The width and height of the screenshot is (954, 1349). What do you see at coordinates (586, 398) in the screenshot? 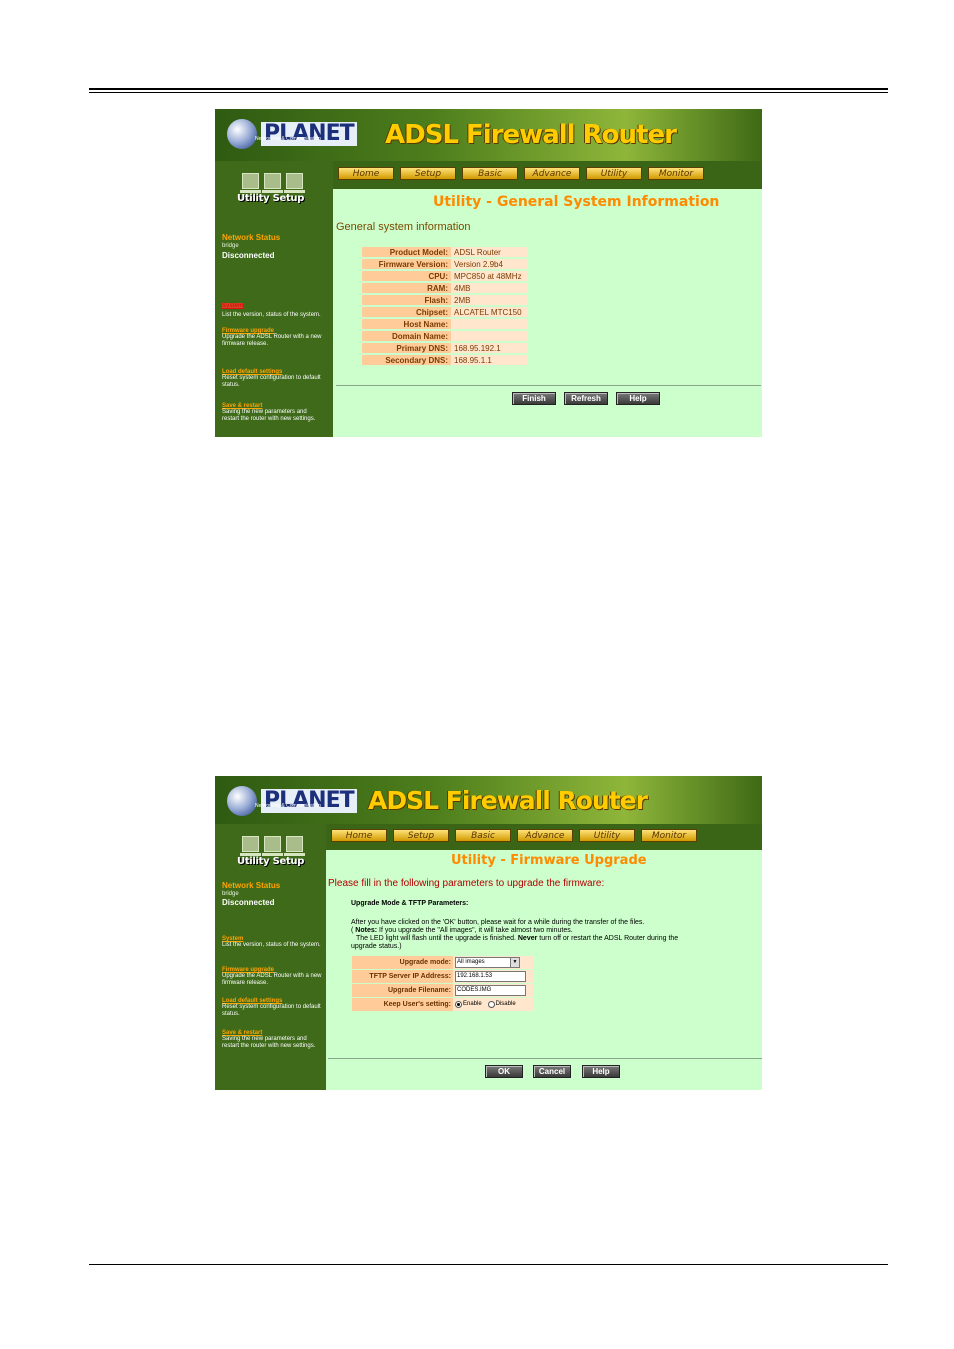
I see `refresh-button: Refresh` at bounding box center [586, 398].